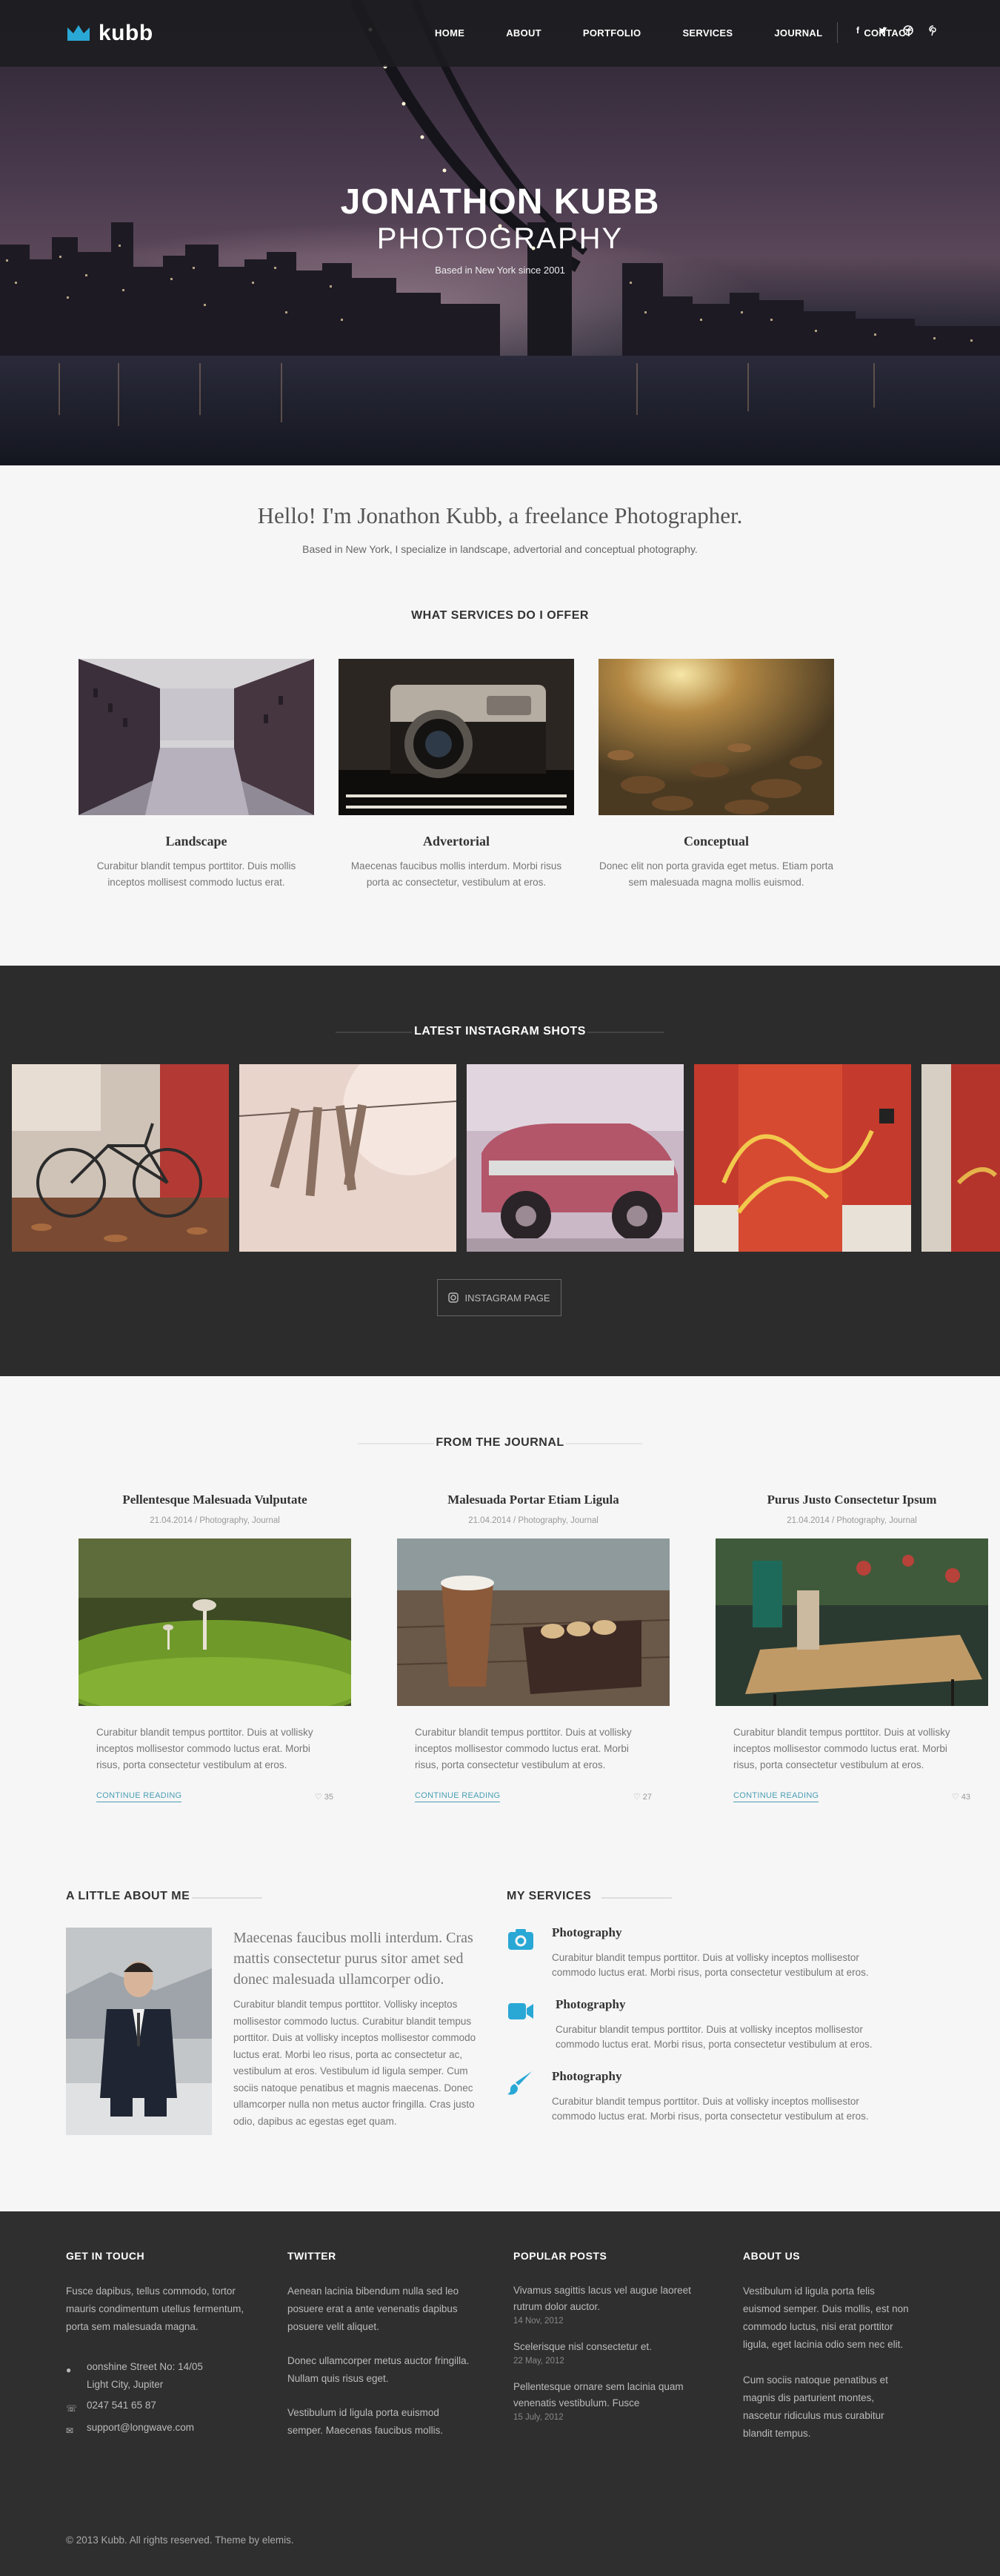  Describe the element at coordinates (227, 1898) in the screenshot. I see `title-decor-line` at that location.